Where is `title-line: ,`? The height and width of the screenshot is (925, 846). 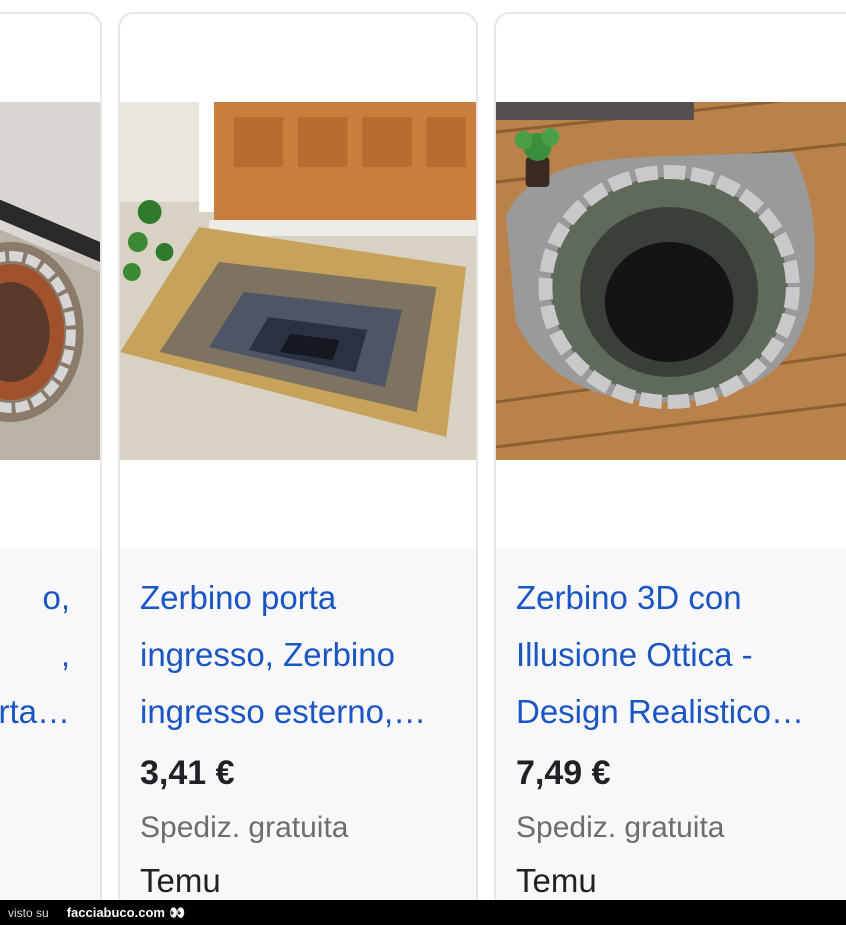
title-line: , is located at coordinates (65, 654).